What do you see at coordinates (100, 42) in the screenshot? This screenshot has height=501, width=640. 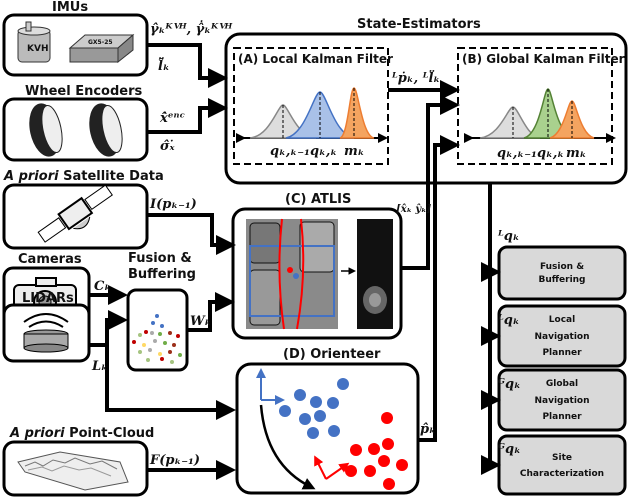 I see `gx5-label: GX5-25` at bounding box center [100, 42].